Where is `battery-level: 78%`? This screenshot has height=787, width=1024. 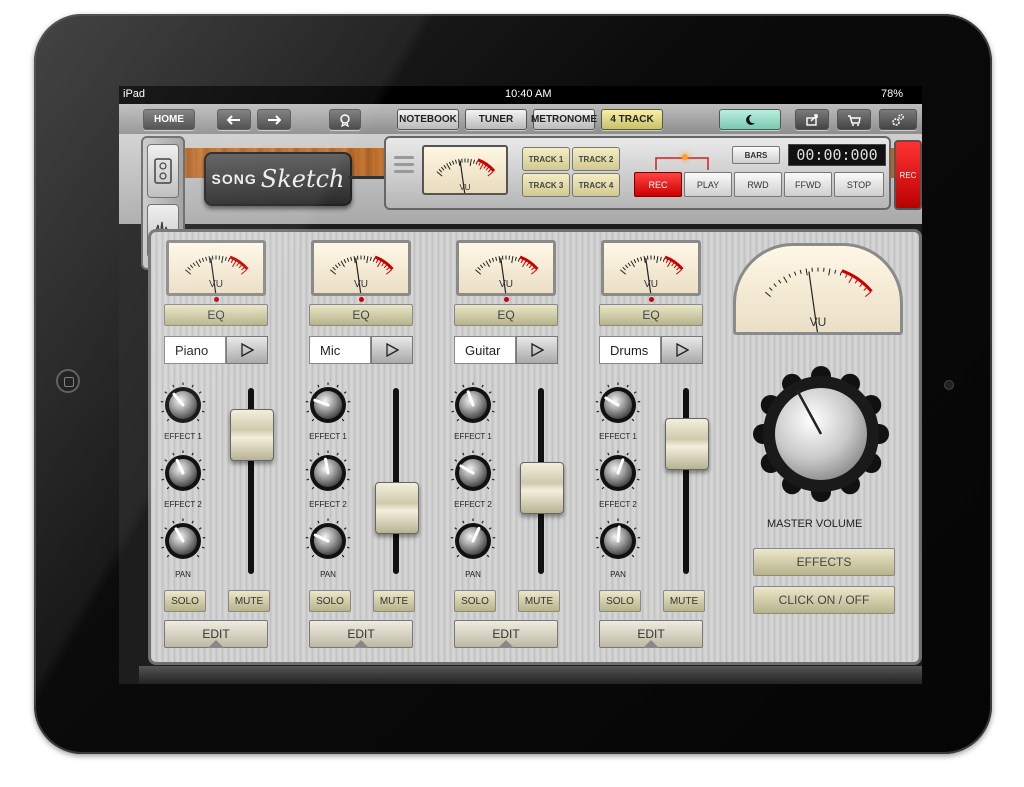 battery-level: 78% is located at coordinates (892, 94).